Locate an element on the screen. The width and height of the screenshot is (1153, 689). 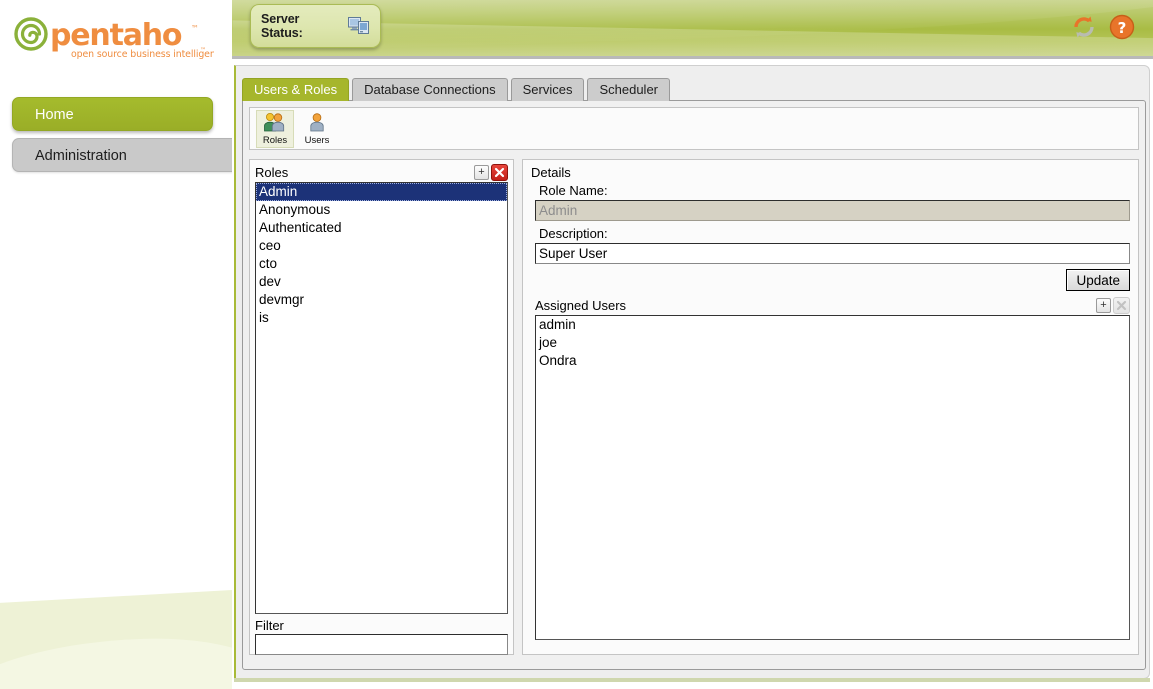
spiral-icon is located at coordinates (31, 34).